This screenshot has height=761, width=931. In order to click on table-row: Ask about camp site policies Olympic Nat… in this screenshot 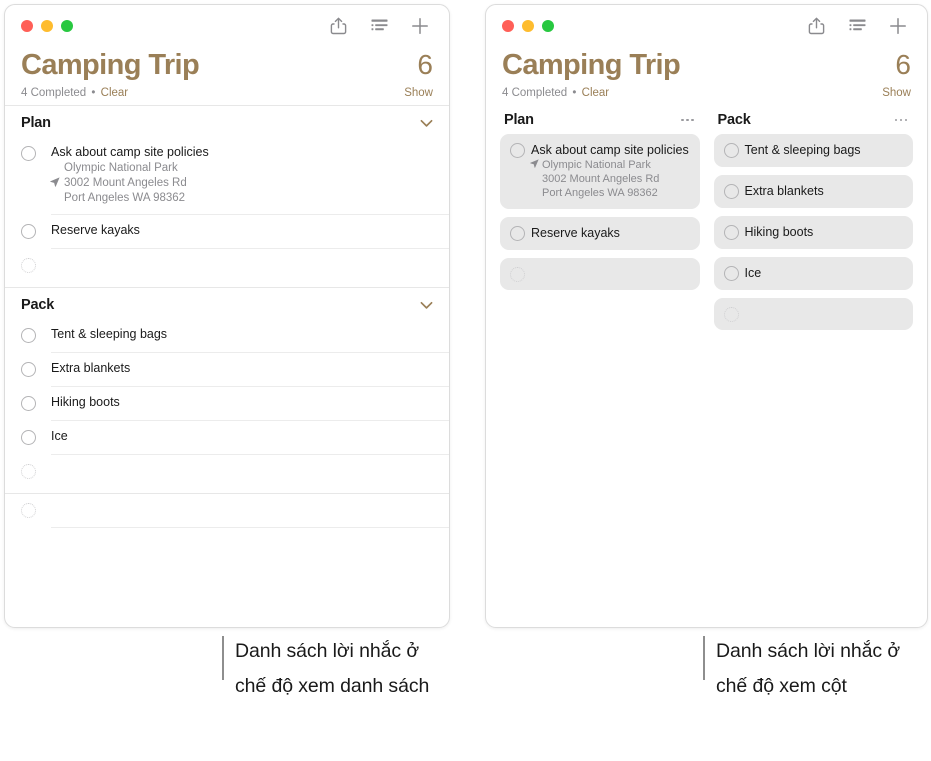, I will do `click(227, 176)`.